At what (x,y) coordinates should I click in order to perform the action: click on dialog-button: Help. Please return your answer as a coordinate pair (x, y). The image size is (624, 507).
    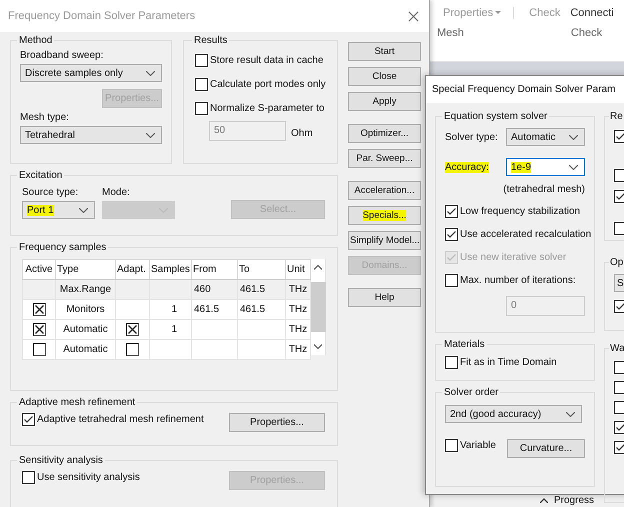
    Looking at the image, I should click on (384, 297).